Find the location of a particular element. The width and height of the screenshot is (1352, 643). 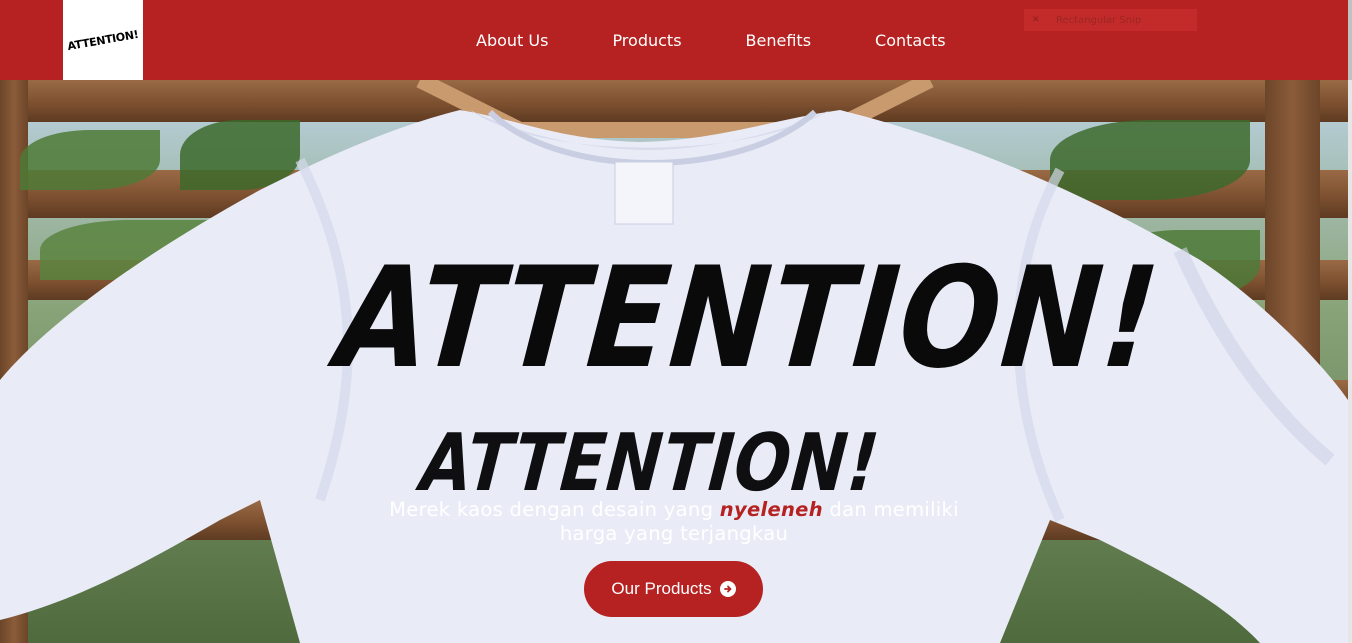

tagline-text-start: Merek kaos dengan desain yang is located at coordinates (554, 509).